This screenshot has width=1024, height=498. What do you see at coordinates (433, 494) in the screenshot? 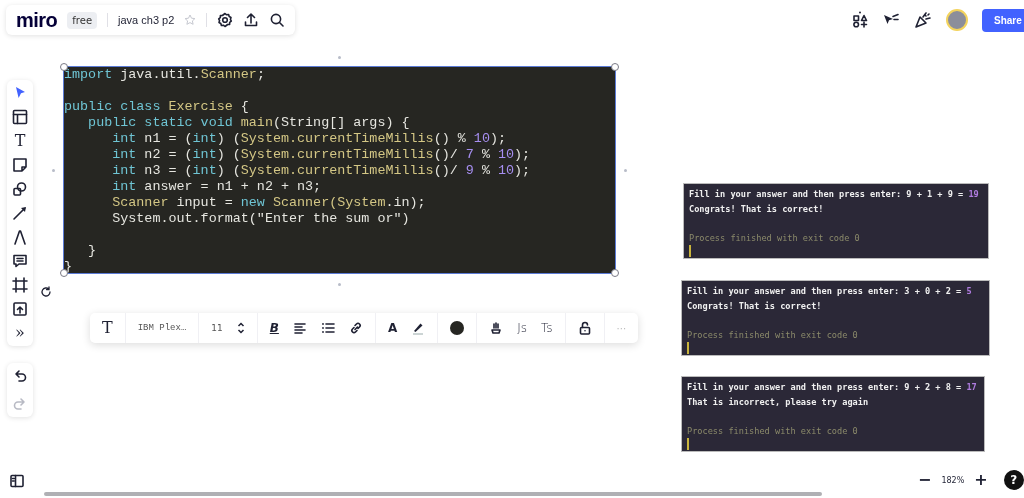
I see `scrollbar` at bounding box center [433, 494].